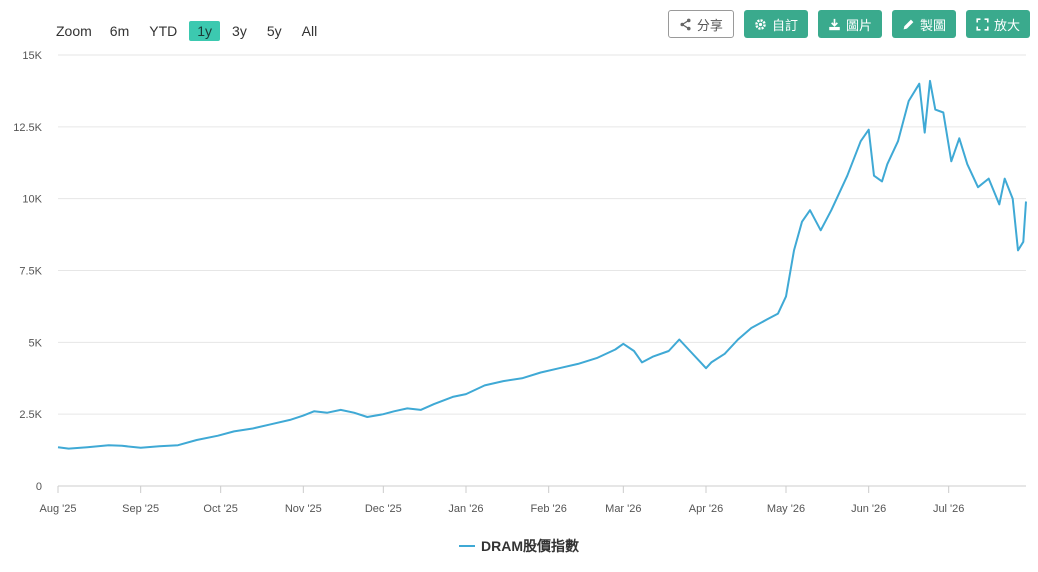 This screenshot has width=1038, height=572. Describe the element at coordinates (58, 509) in the screenshot. I see `x-tick-label: Aug '25` at that location.